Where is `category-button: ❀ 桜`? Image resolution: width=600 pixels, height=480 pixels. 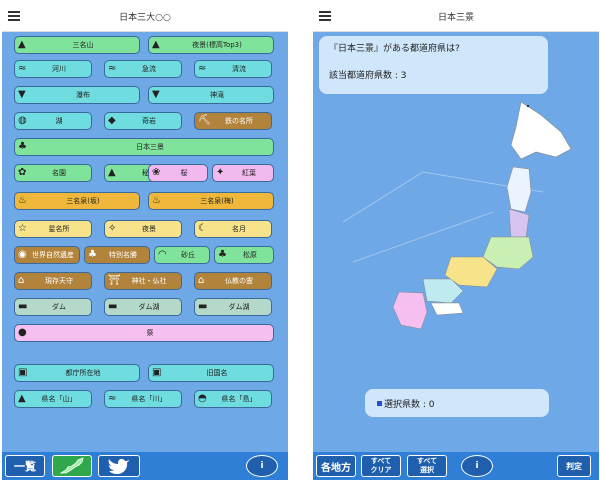 category-button: ❀ 桜 is located at coordinates (178, 173).